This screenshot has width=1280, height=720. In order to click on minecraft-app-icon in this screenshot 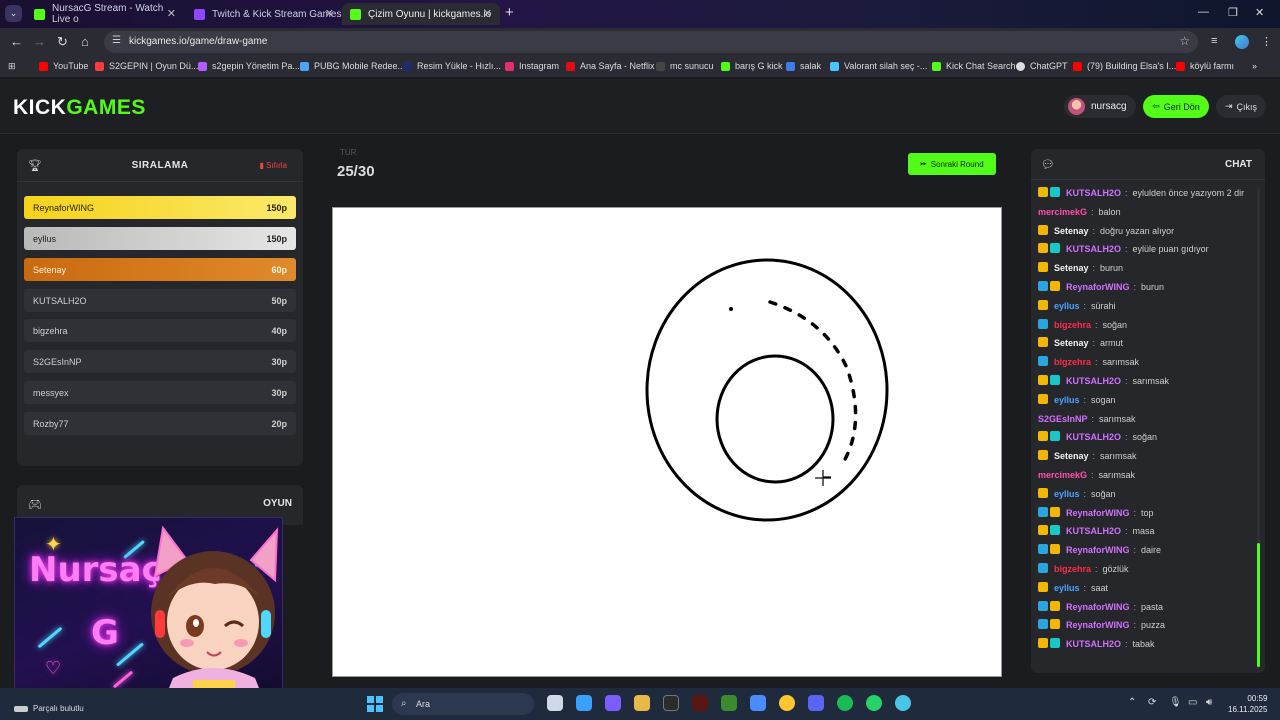, I will do `click(729, 703)`.